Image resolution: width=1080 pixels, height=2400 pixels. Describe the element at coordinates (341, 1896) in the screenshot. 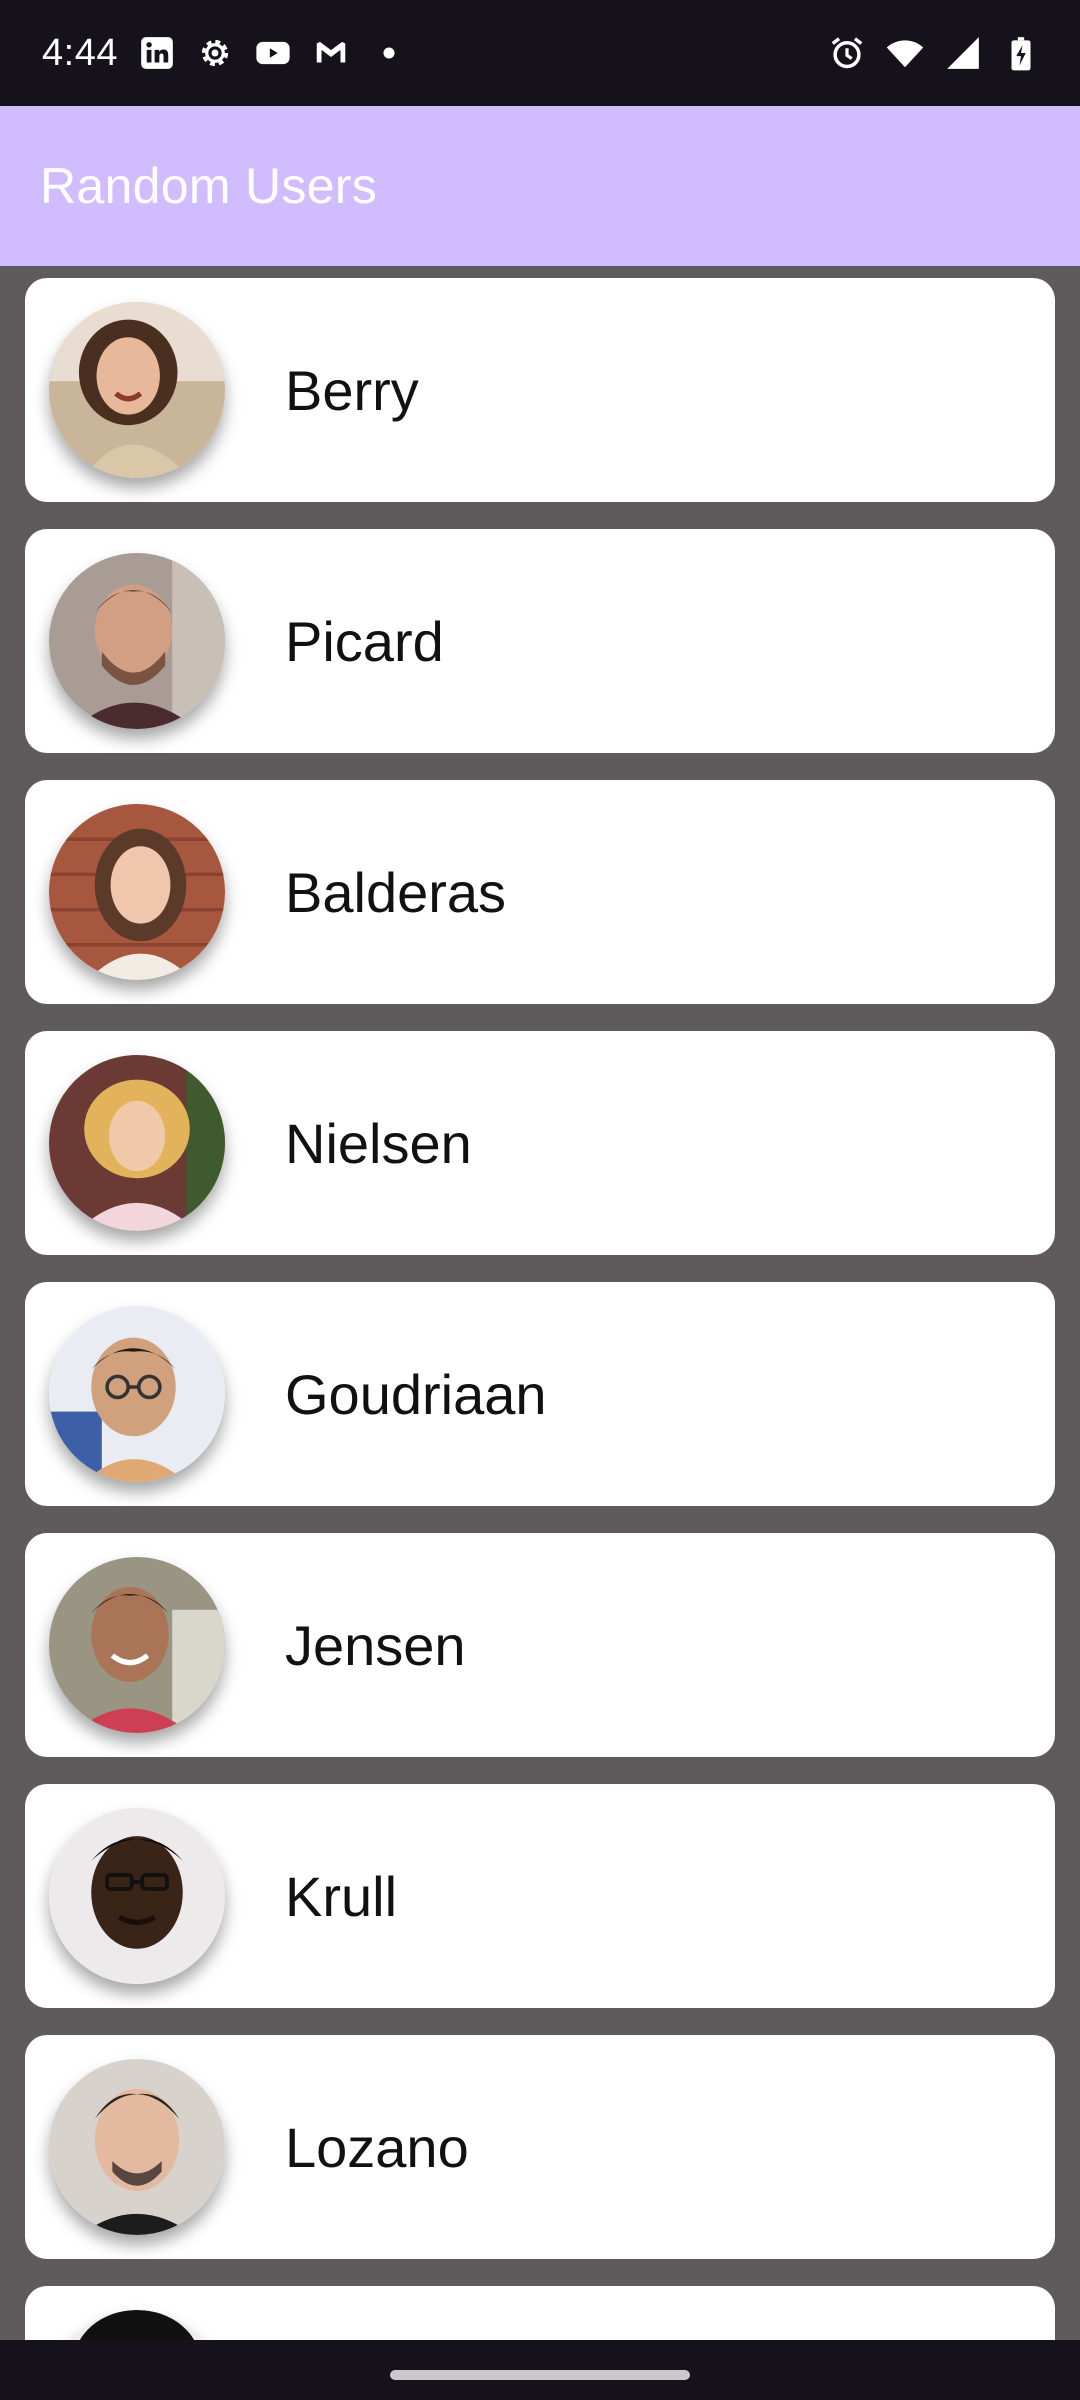

I see `user-name: Krull` at that location.